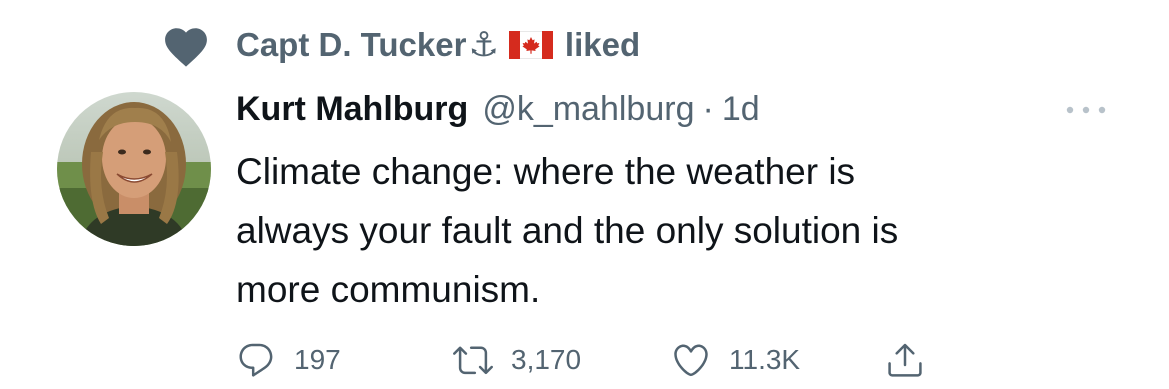 The width and height of the screenshot is (1169, 389). What do you see at coordinates (134, 169) in the screenshot?
I see `avatar` at bounding box center [134, 169].